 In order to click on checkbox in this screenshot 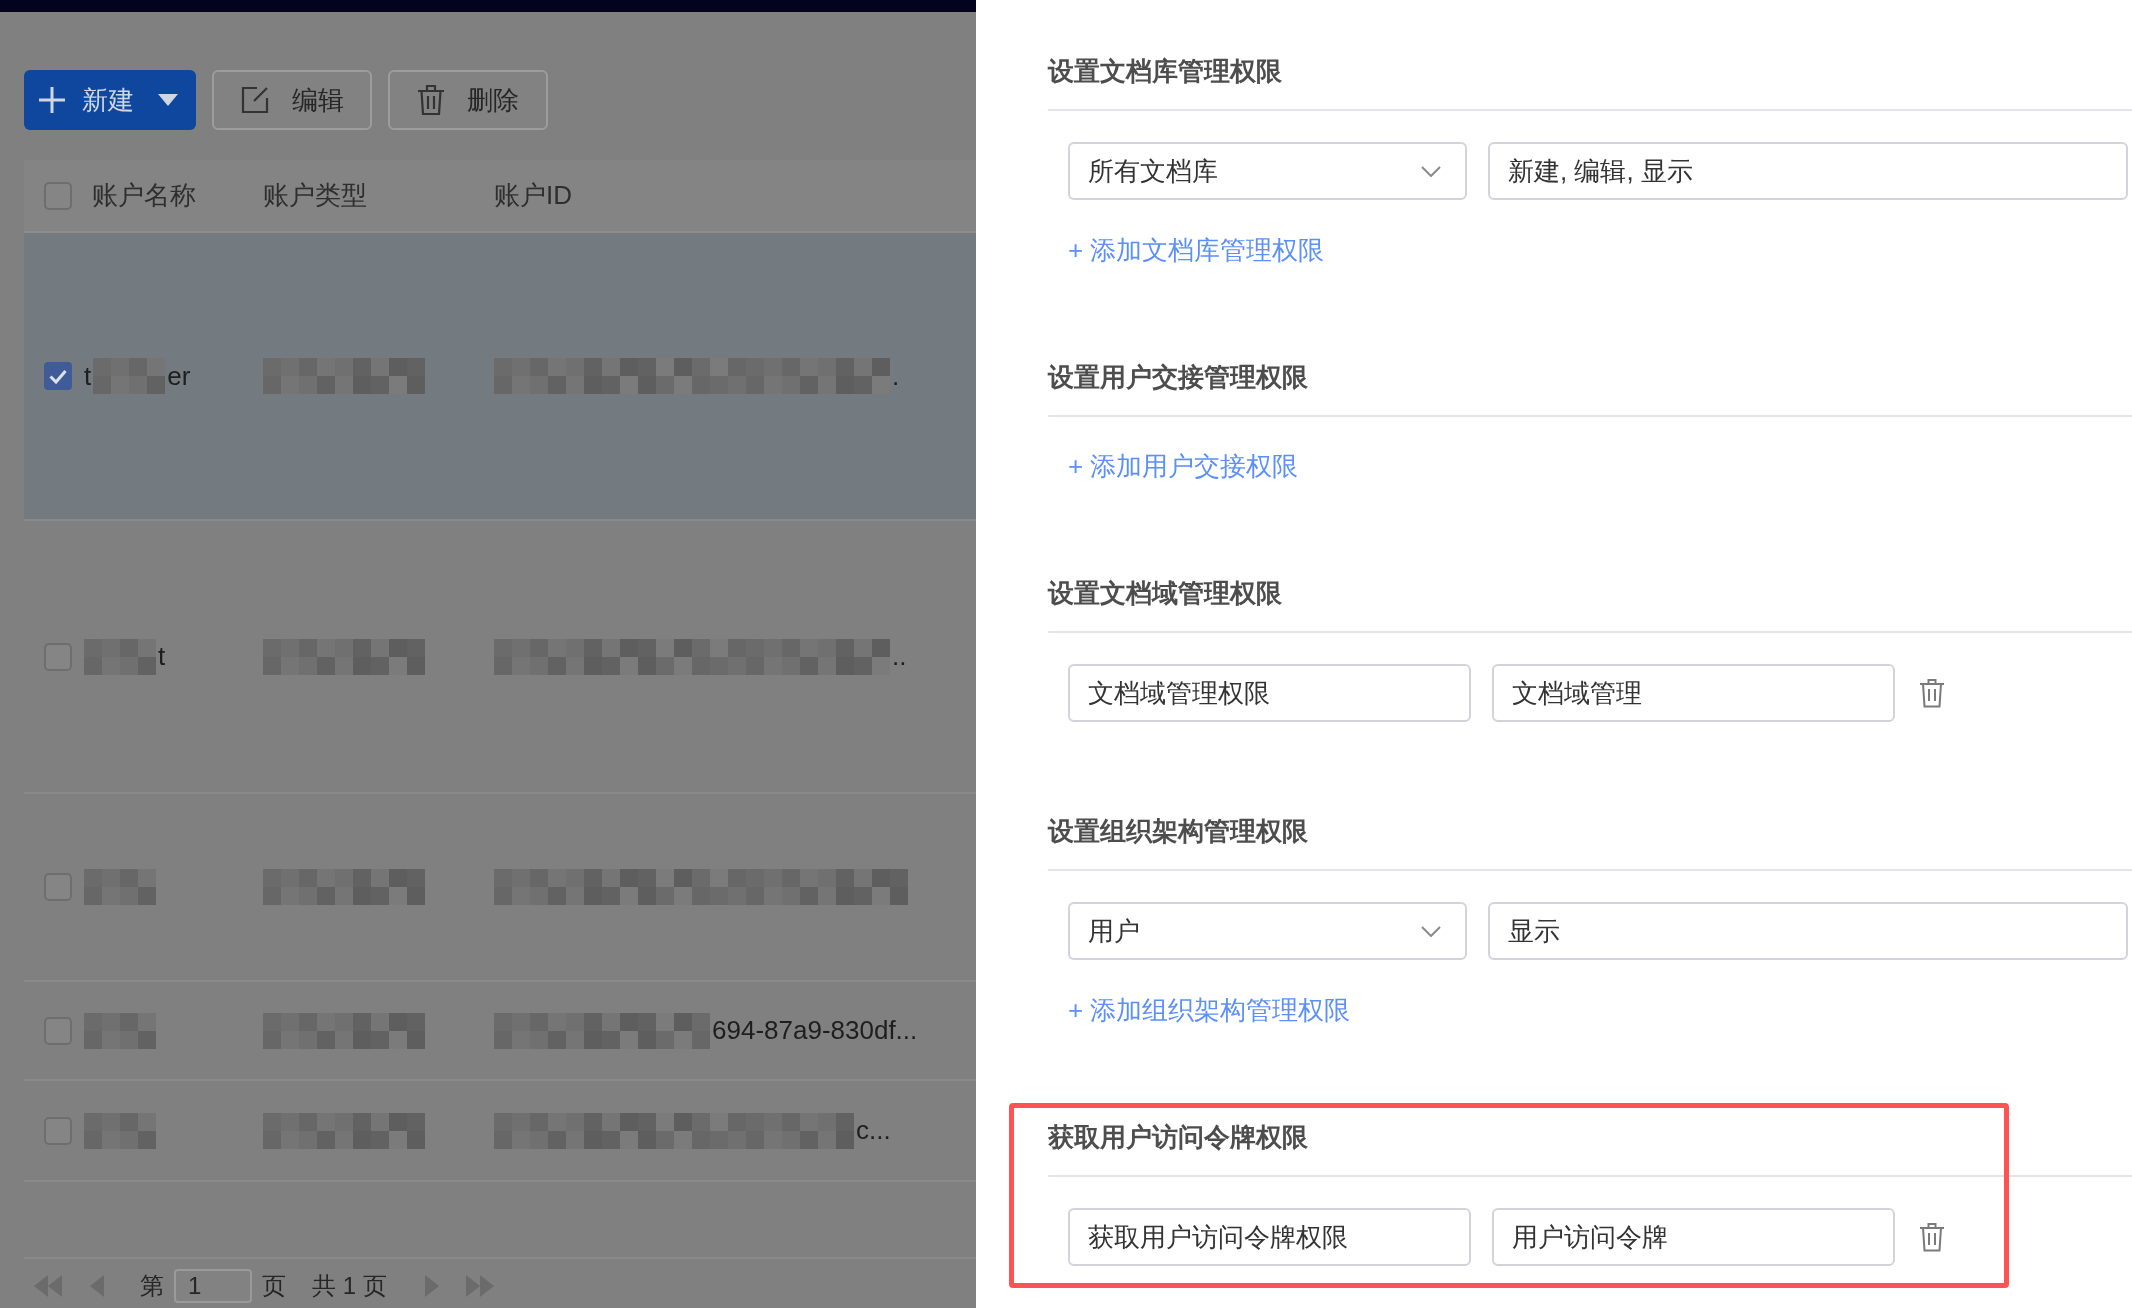, I will do `click(58, 376)`.